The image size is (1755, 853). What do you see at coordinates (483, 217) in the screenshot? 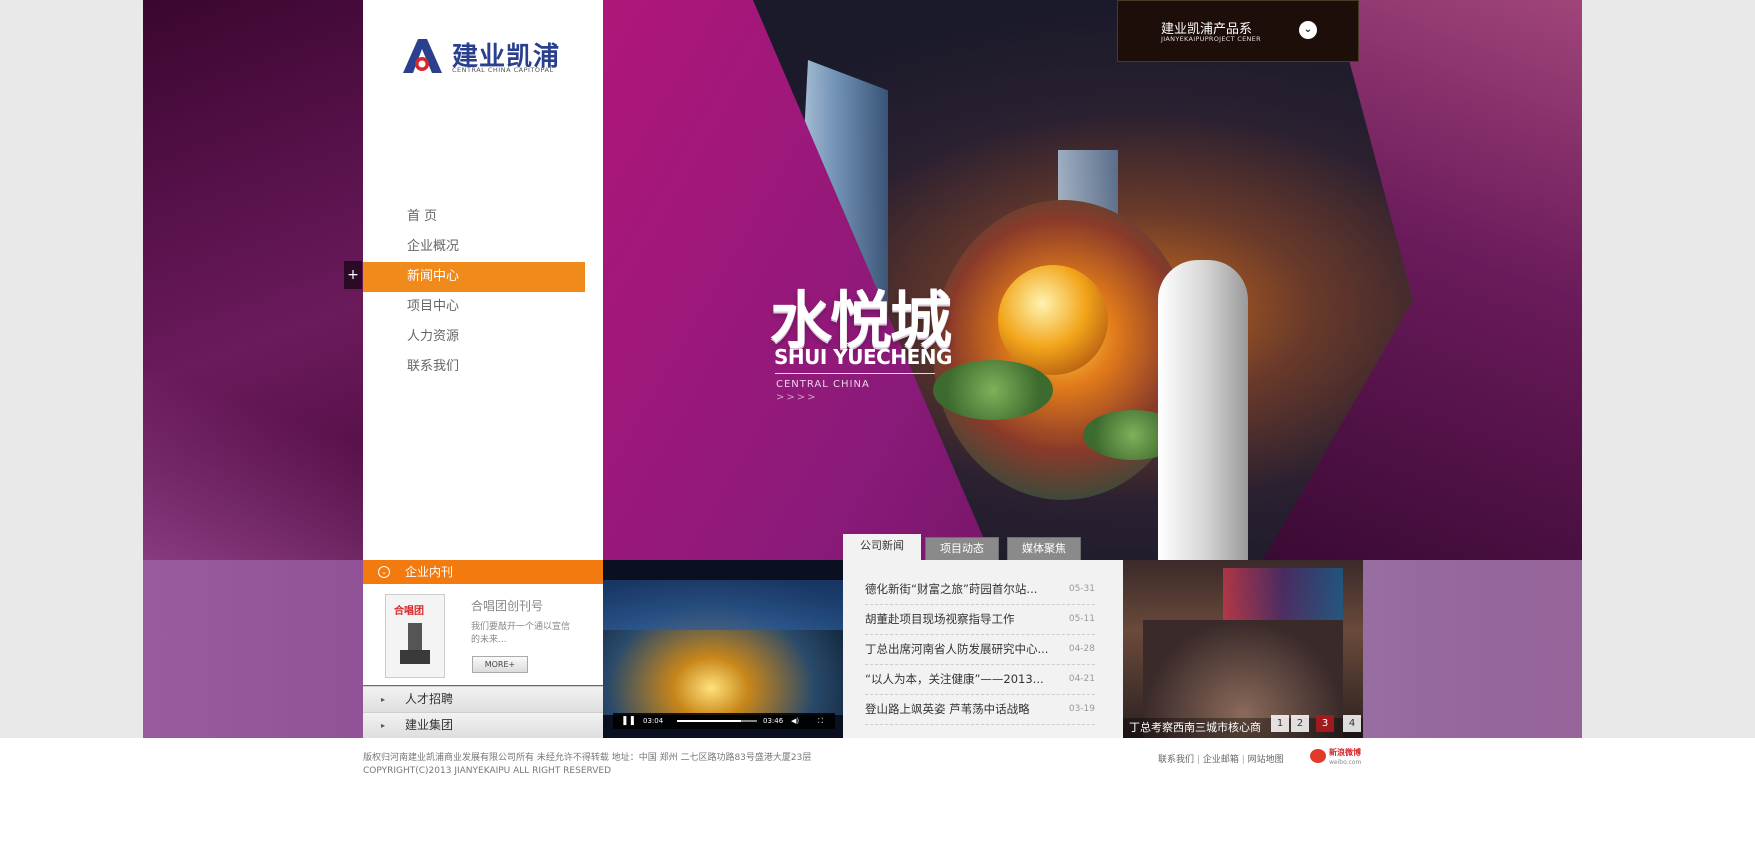
I see `nav-home: 首 页` at bounding box center [483, 217].